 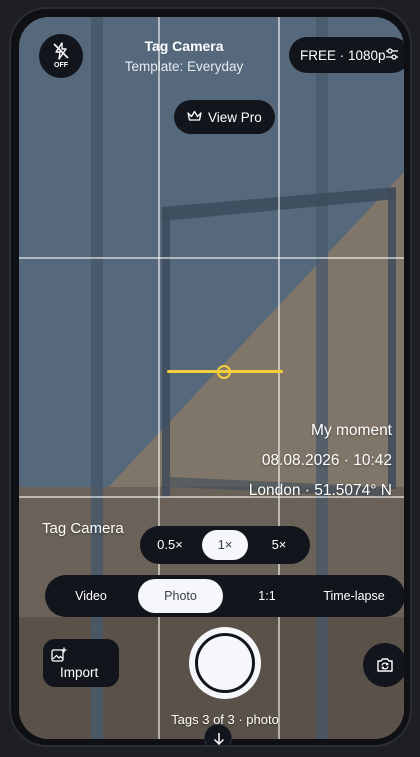 I want to click on watermark-label: Tag Camera, so click(x=83, y=528).